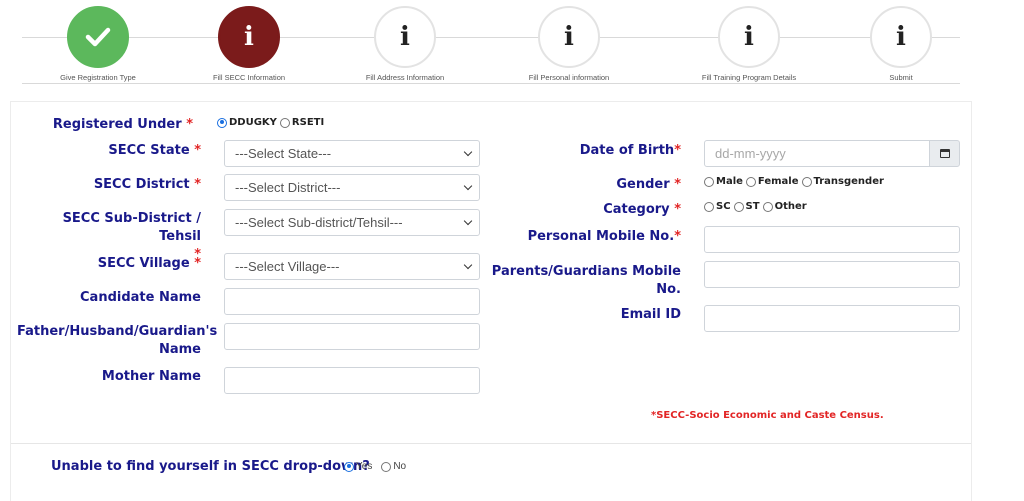  Describe the element at coordinates (738, 206) in the screenshot. I see `radio-st` at that location.